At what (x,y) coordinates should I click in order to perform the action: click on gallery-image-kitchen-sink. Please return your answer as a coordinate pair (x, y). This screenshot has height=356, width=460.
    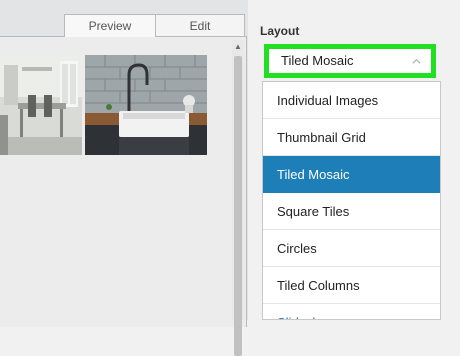
    Looking at the image, I should click on (146, 105).